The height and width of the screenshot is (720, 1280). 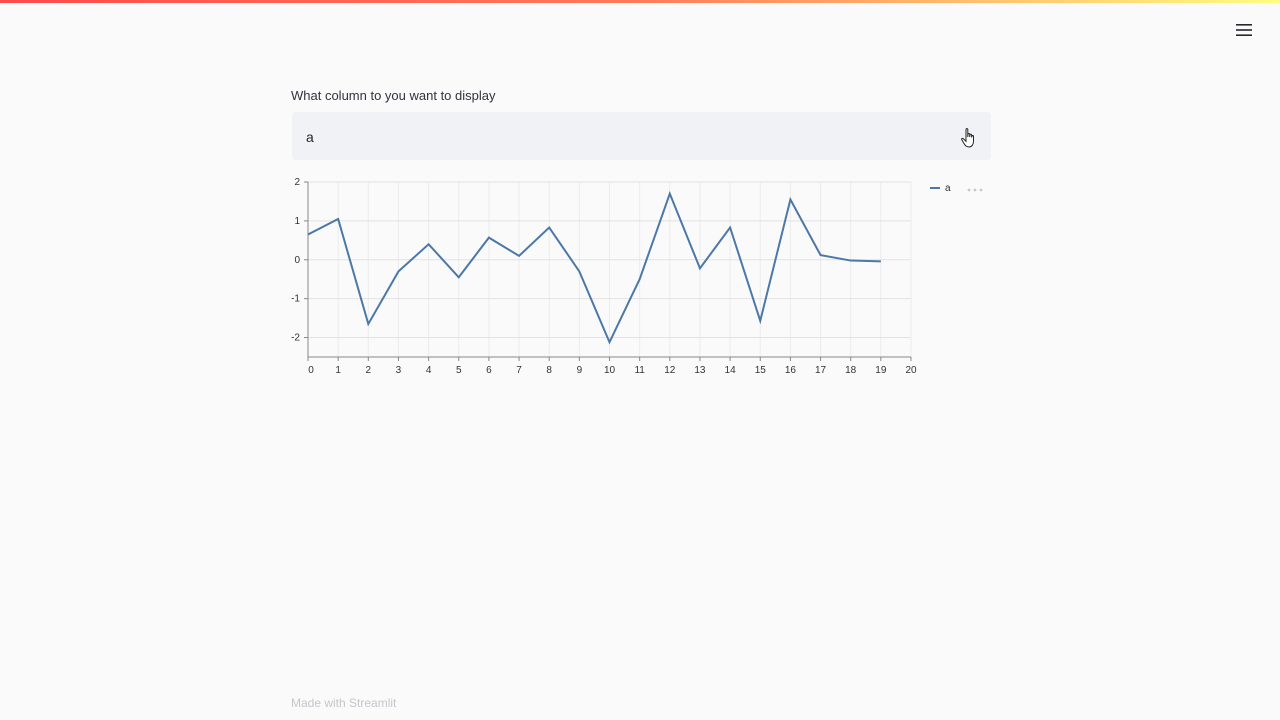 What do you see at coordinates (761, 370) in the screenshot?
I see `x-tick-label: 15` at bounding box center [761, 370].